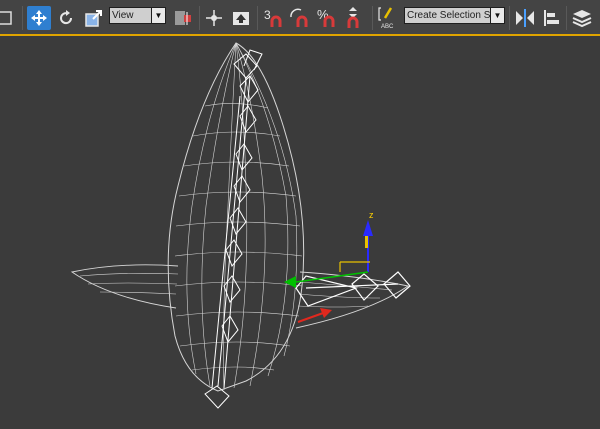 Image resolution: width=600 pixels, height=429 pixels. I want to click on snaps-toggle-icon: 3, so click(274, 18).